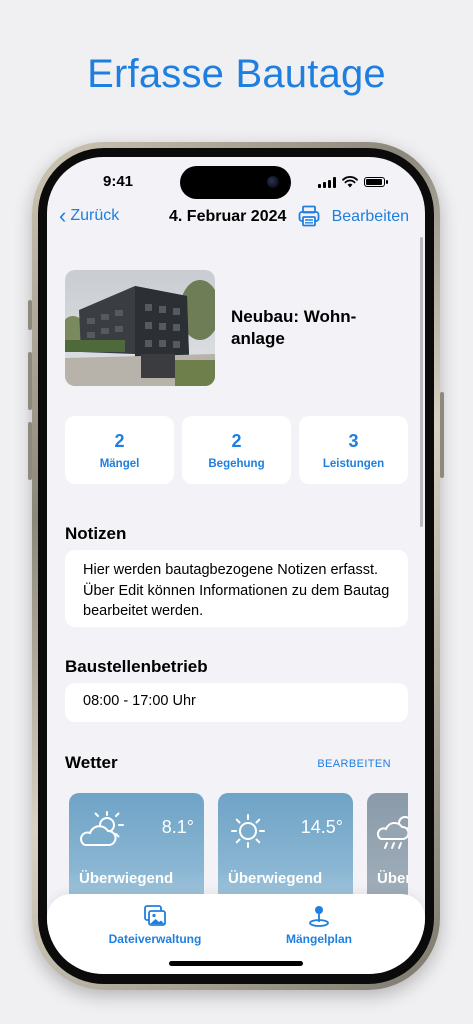 This screenshot has height=1024, width=473. Describe the element at coordinates (376, 182) in the screenshot. I see `battery-icon` at that location.